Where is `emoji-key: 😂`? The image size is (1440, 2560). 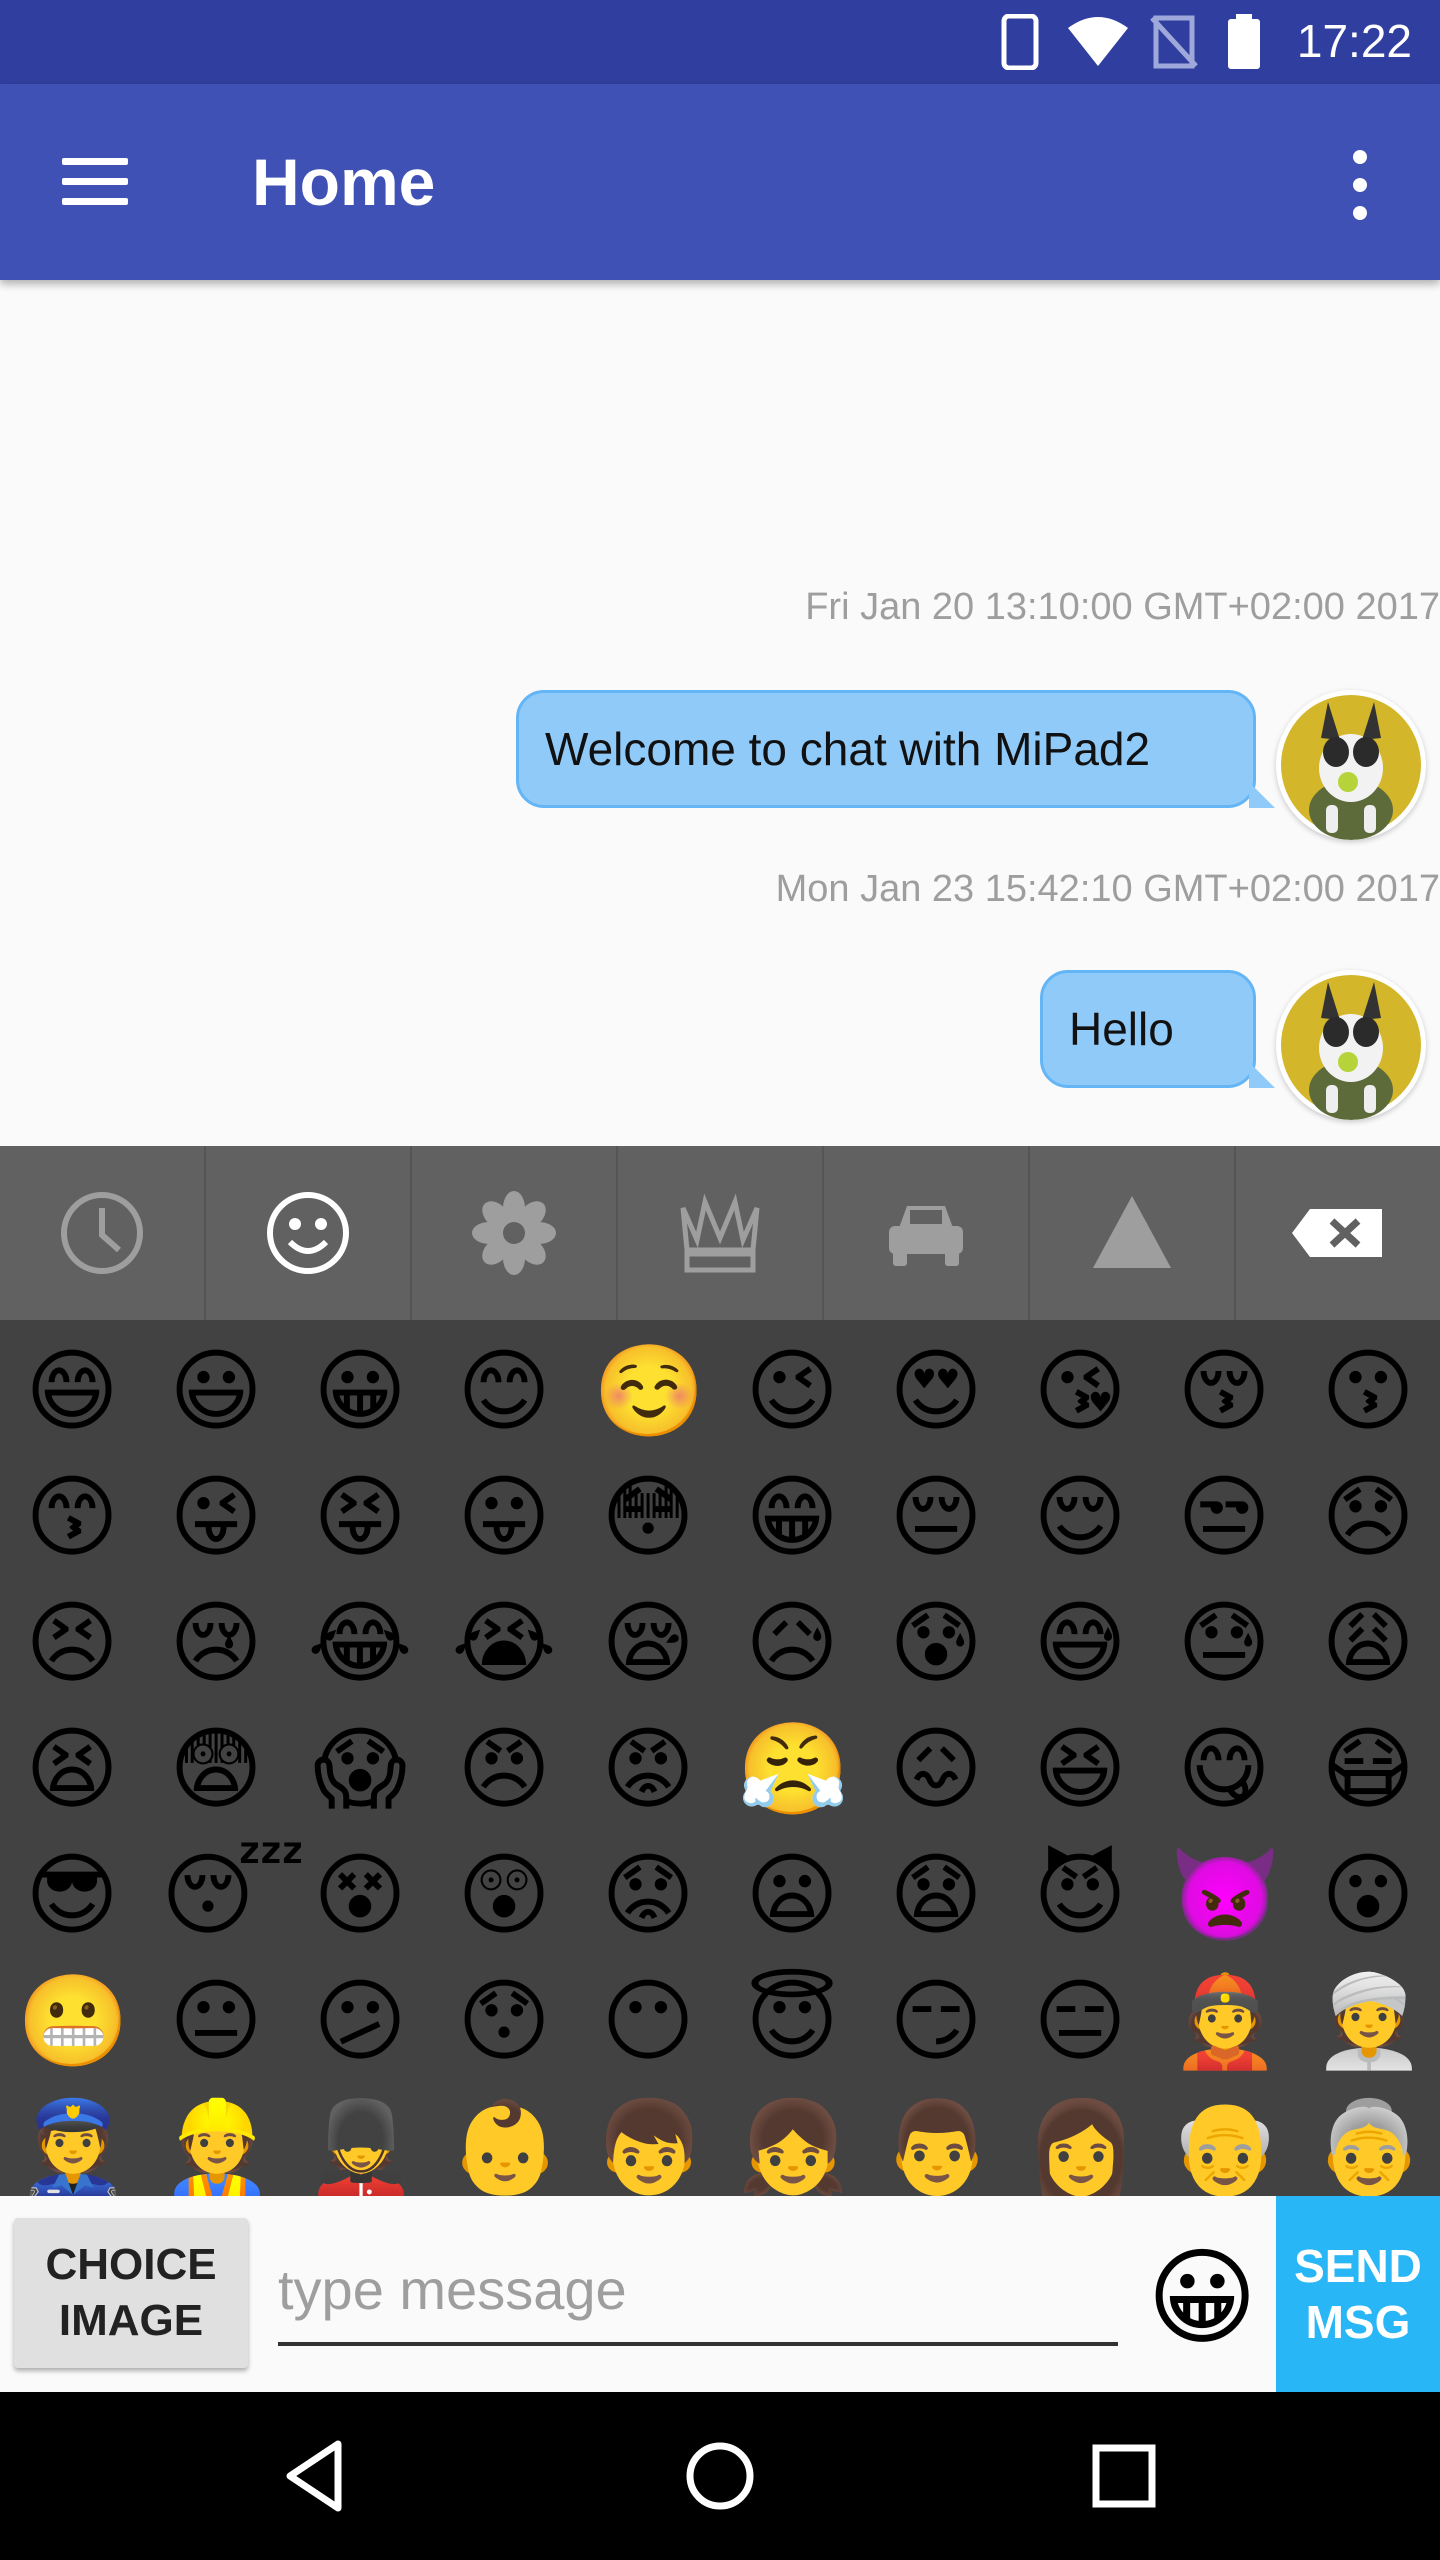
emoji-key: 😂 is located at coordinates (360, 1644).